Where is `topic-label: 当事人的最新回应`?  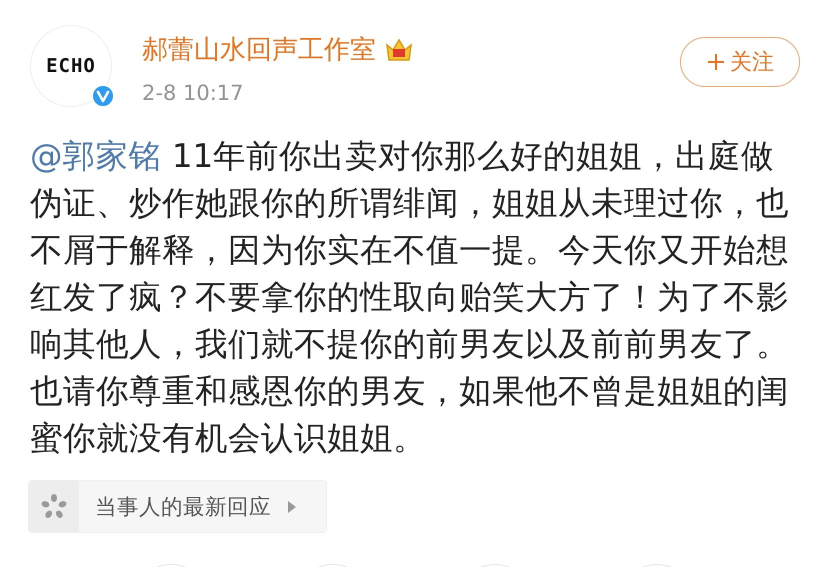
topic-label: 当事人的最新回应 is located at coordinates (183, 507).